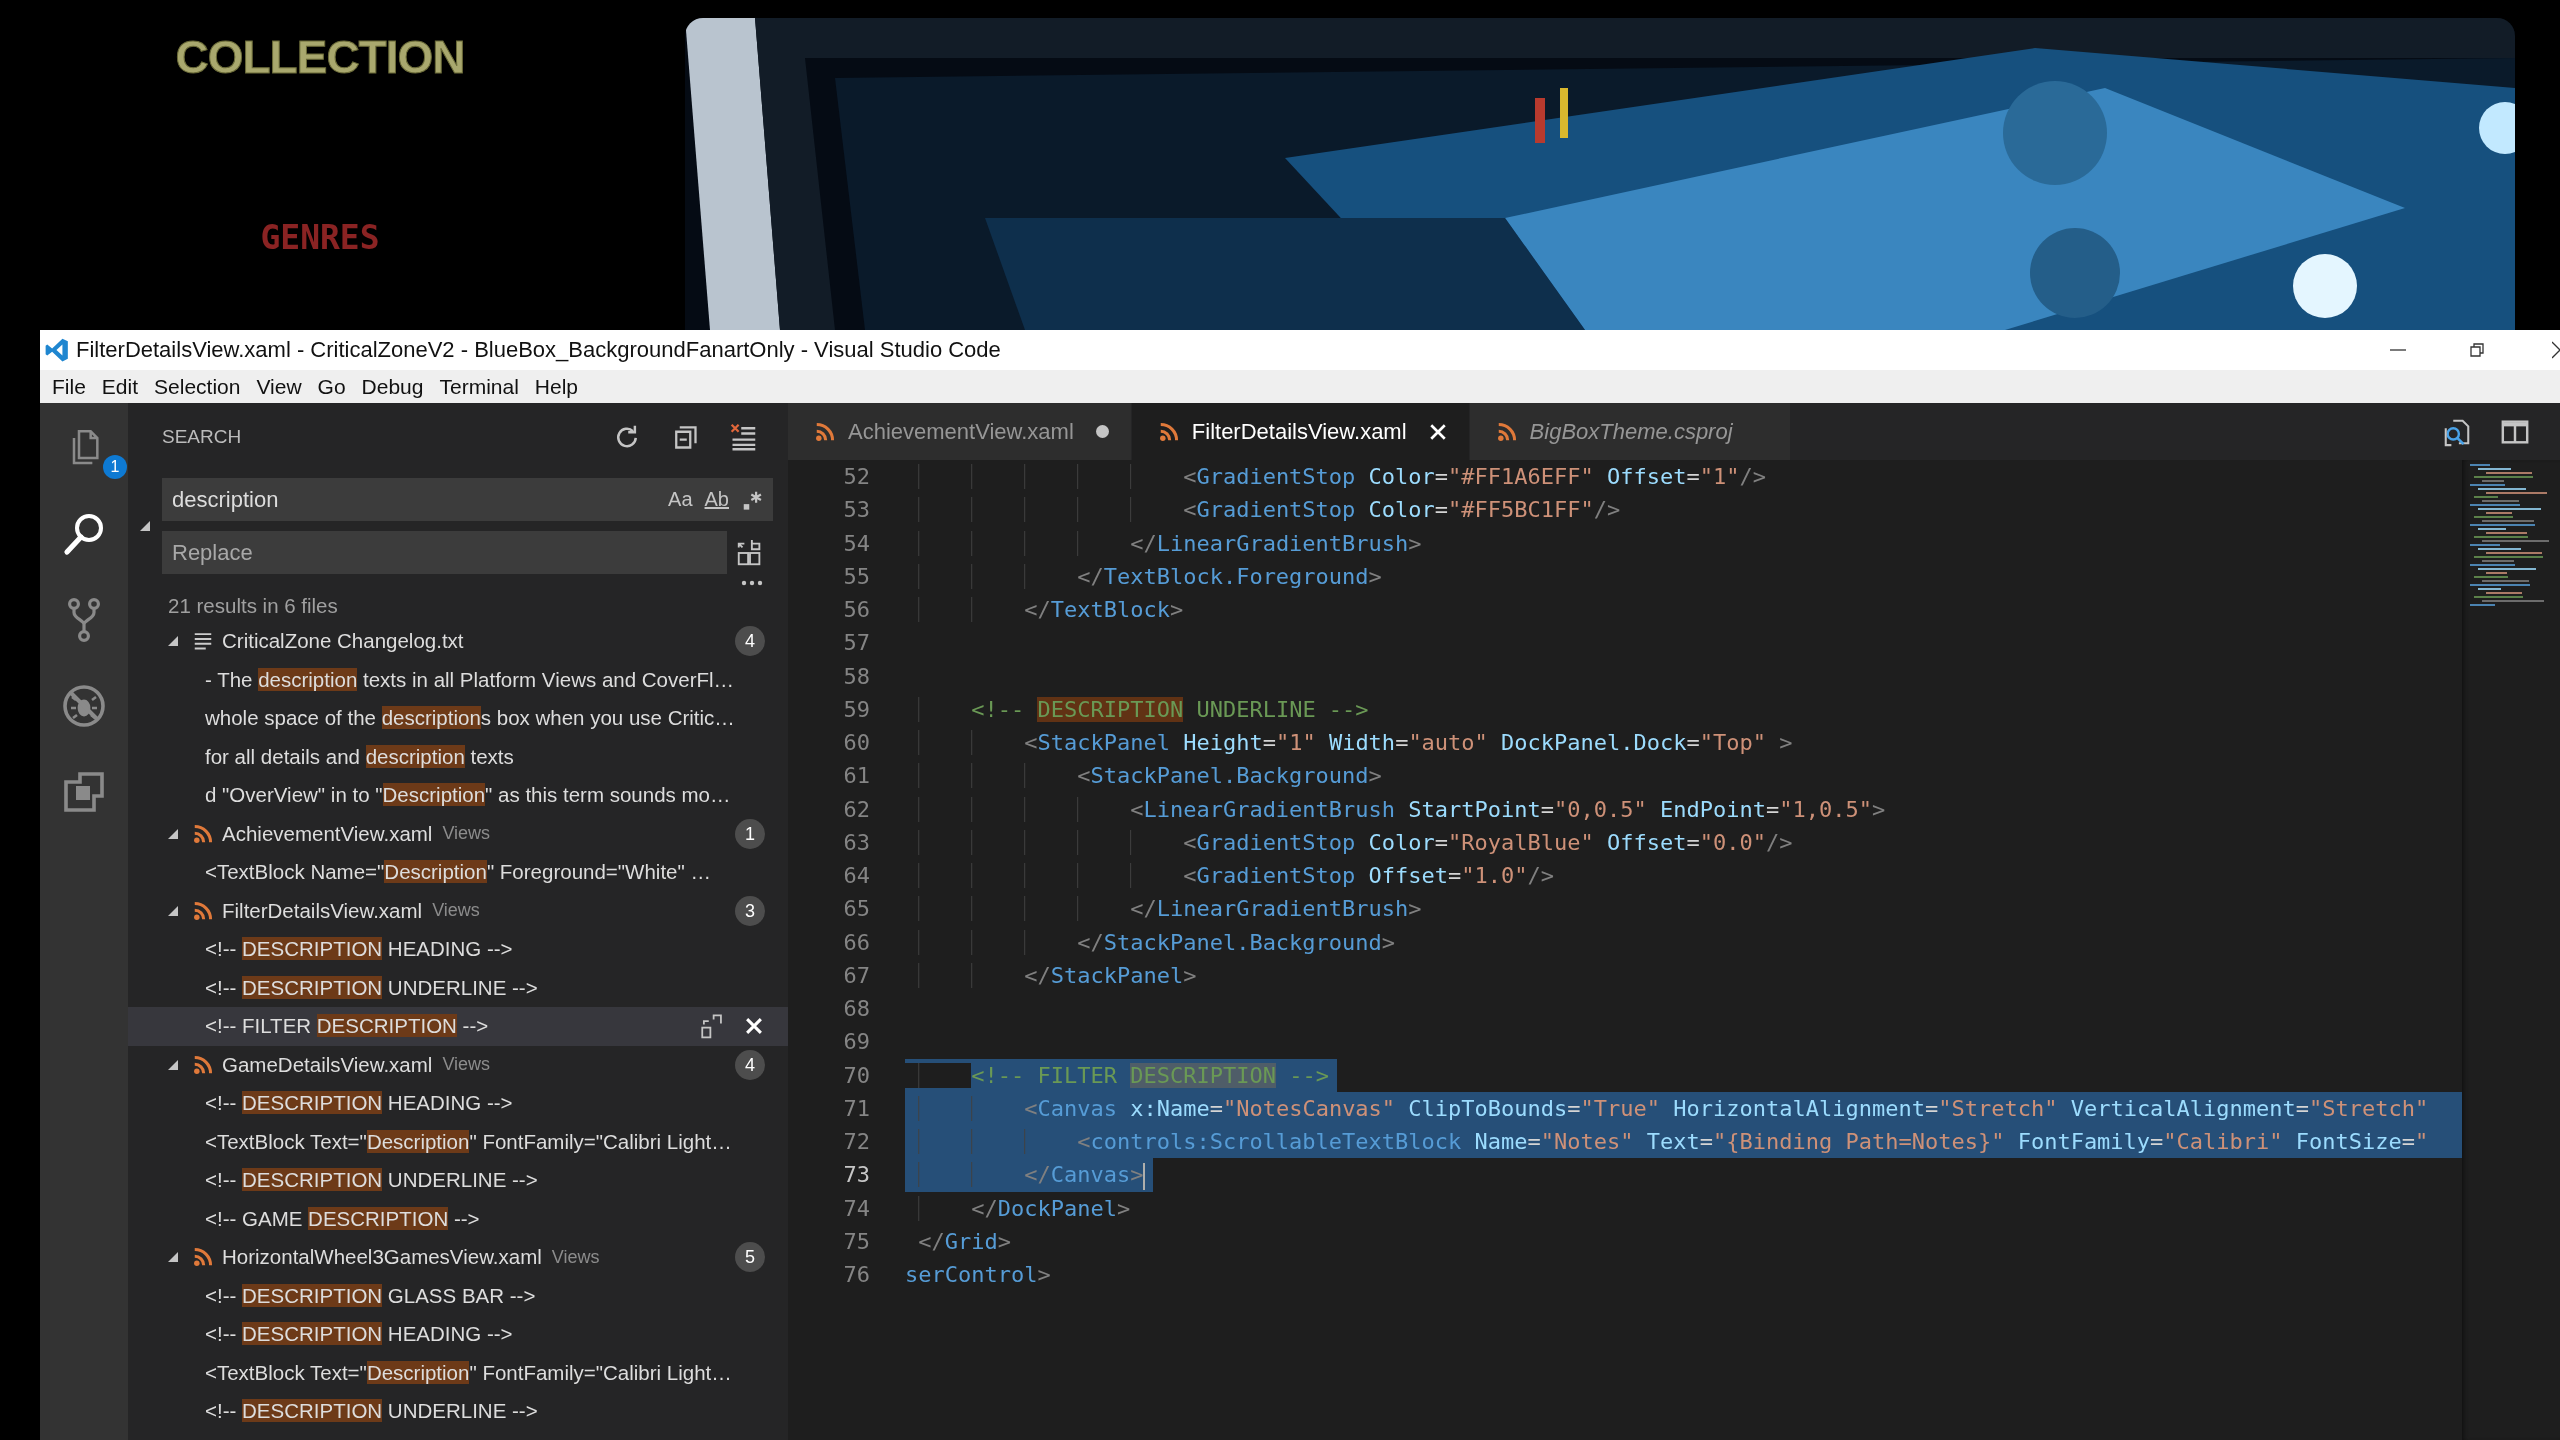 This screenshot has height=1440, width=2560. I want to click on line-number: 64, so click(856, 876).